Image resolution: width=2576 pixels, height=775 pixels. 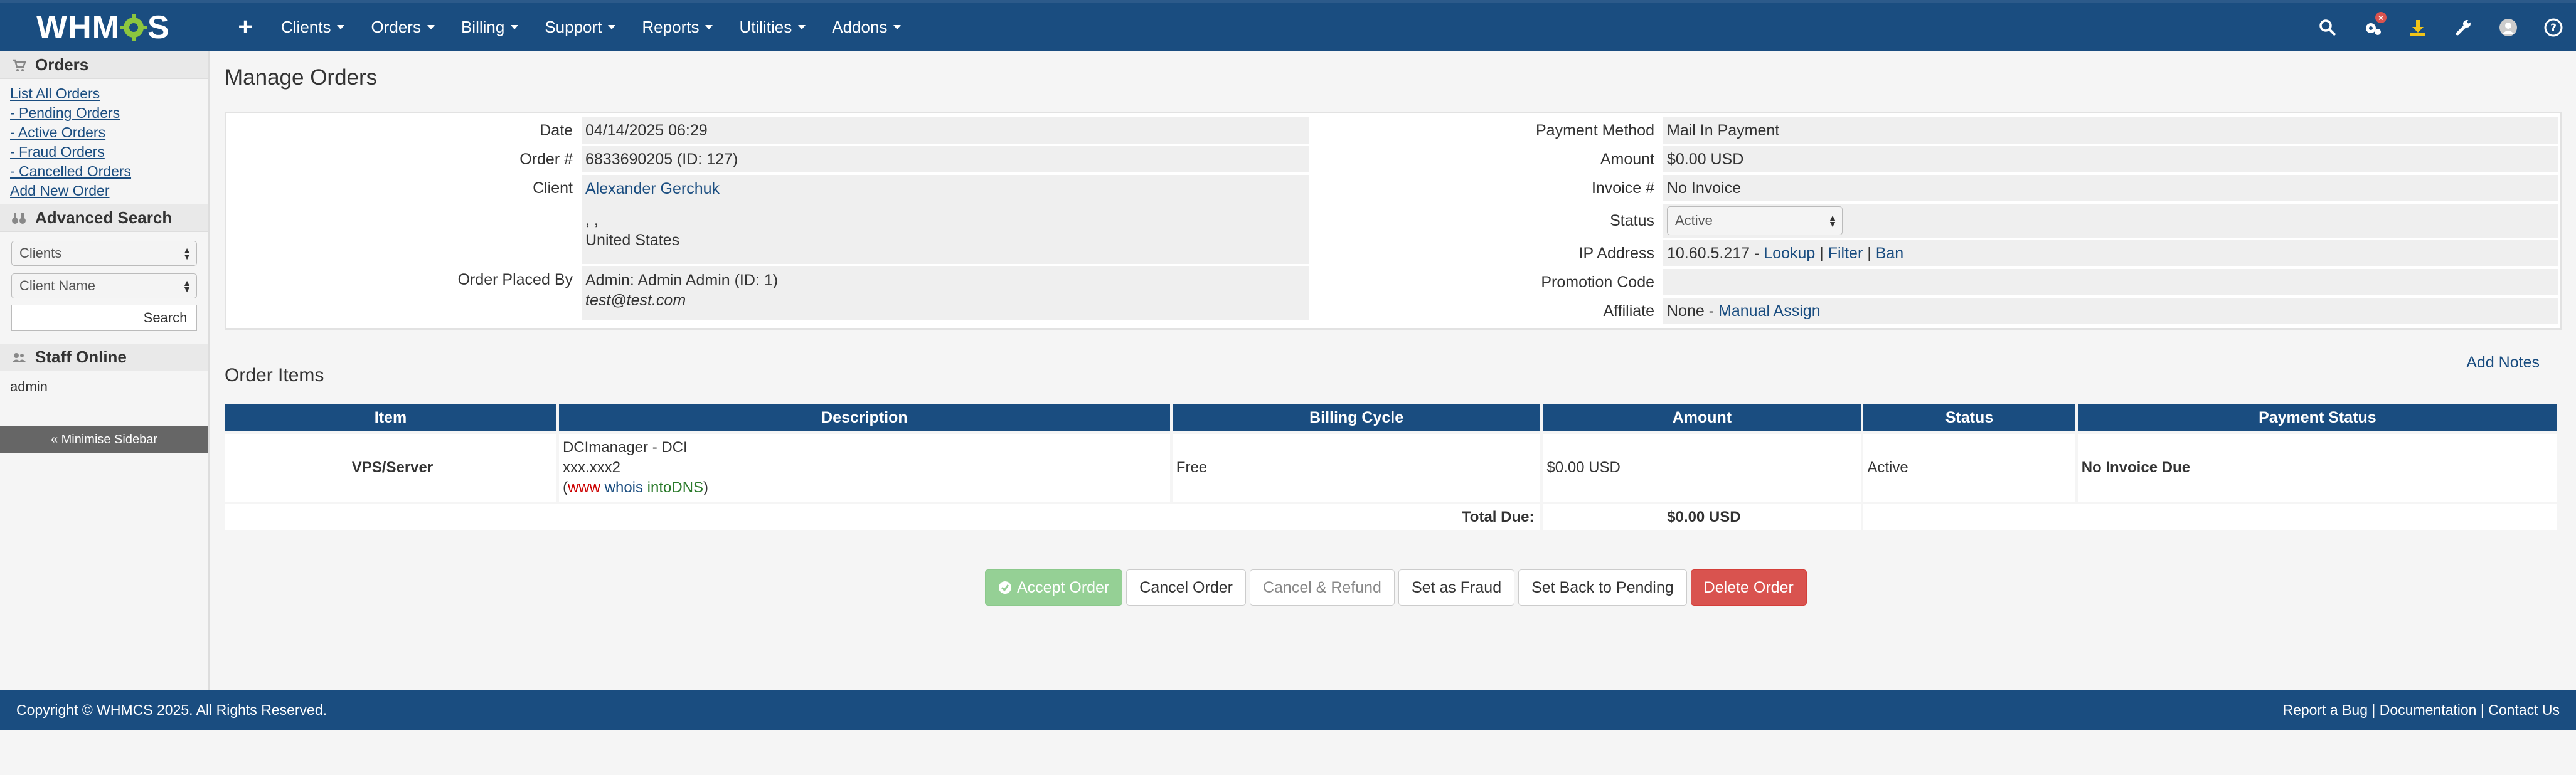 What do you see at coordinates (2503, 363) in the screenshot?
I see `add-notes-link: Add Notes` at bounding box center [2503, 363].